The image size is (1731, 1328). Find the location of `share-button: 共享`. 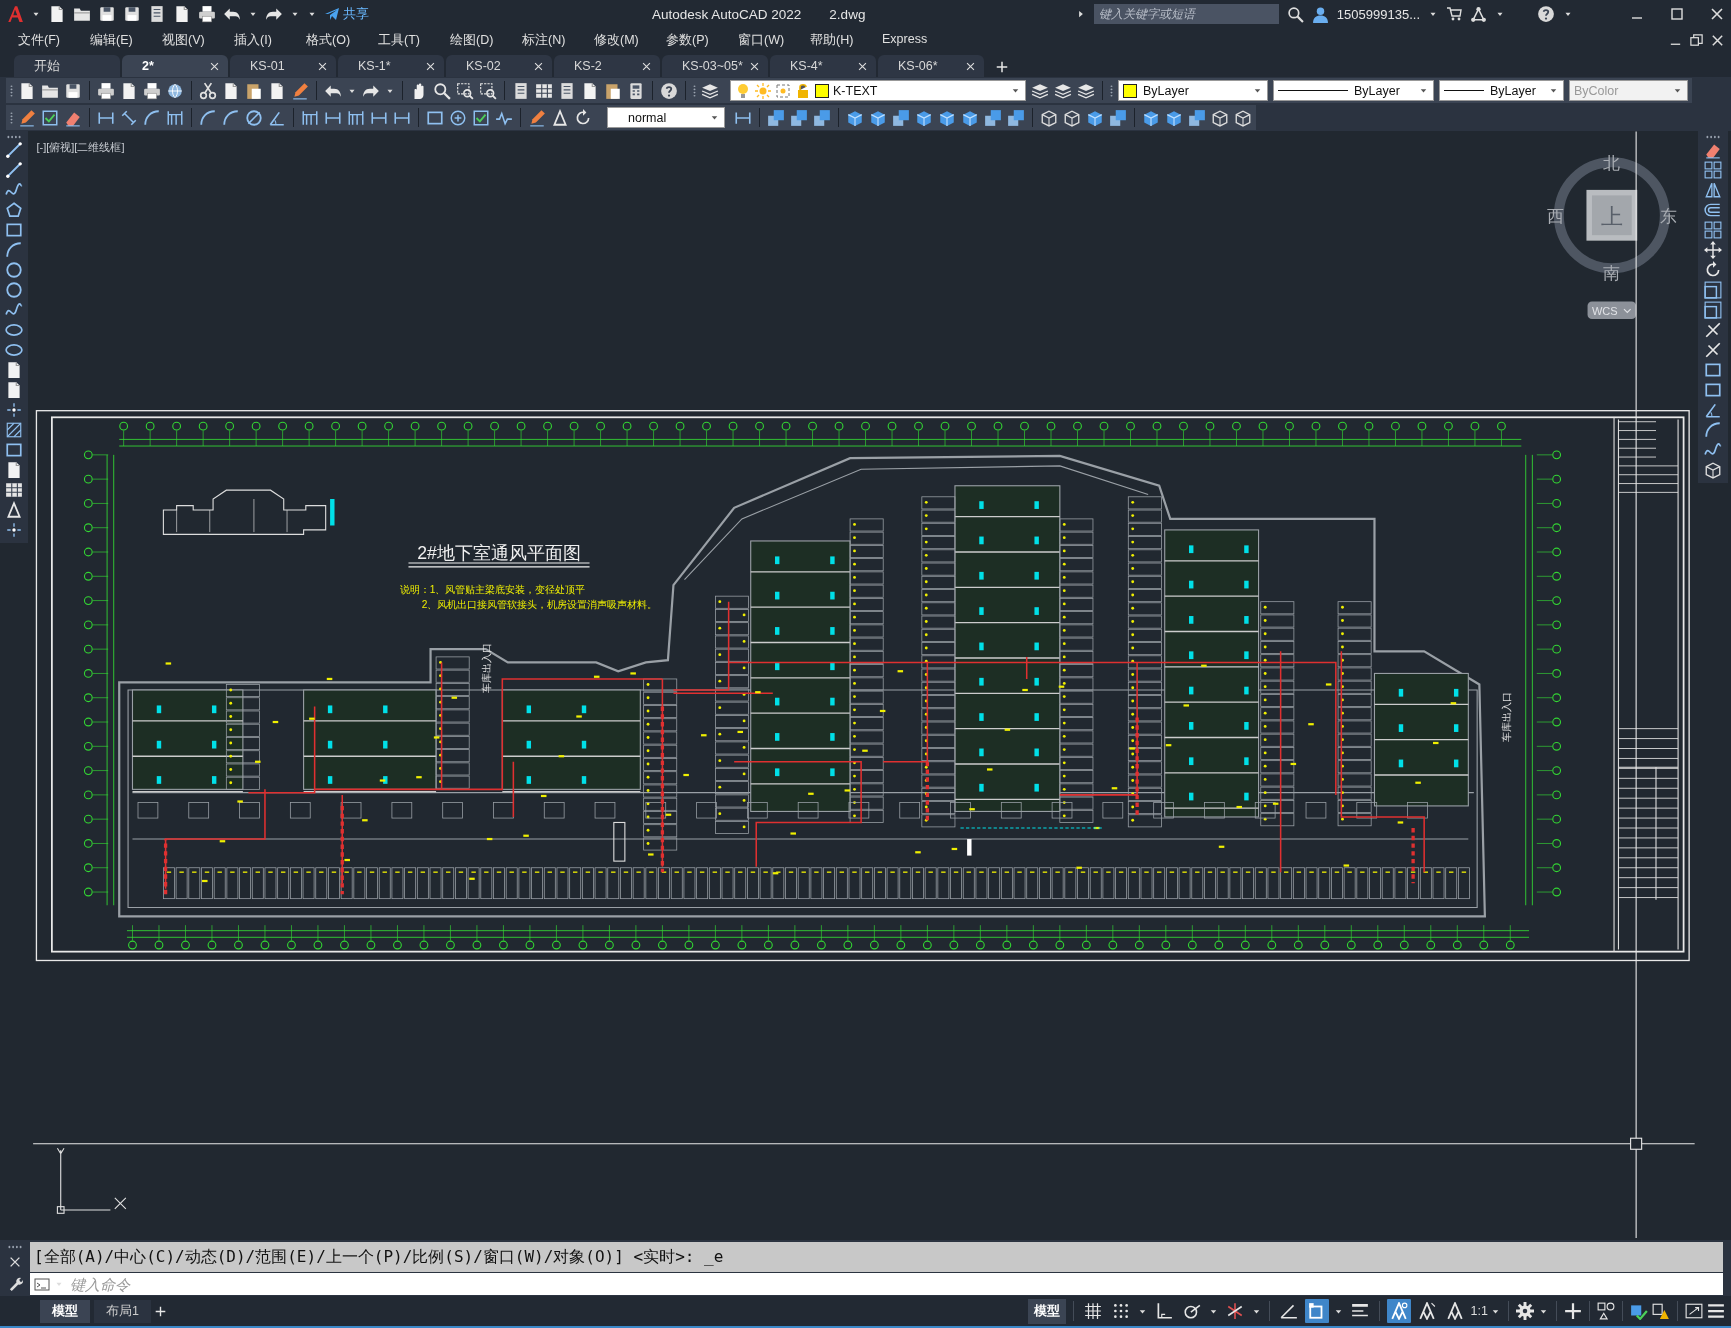

share-button: 共享 is located at coordinates (346, 14).